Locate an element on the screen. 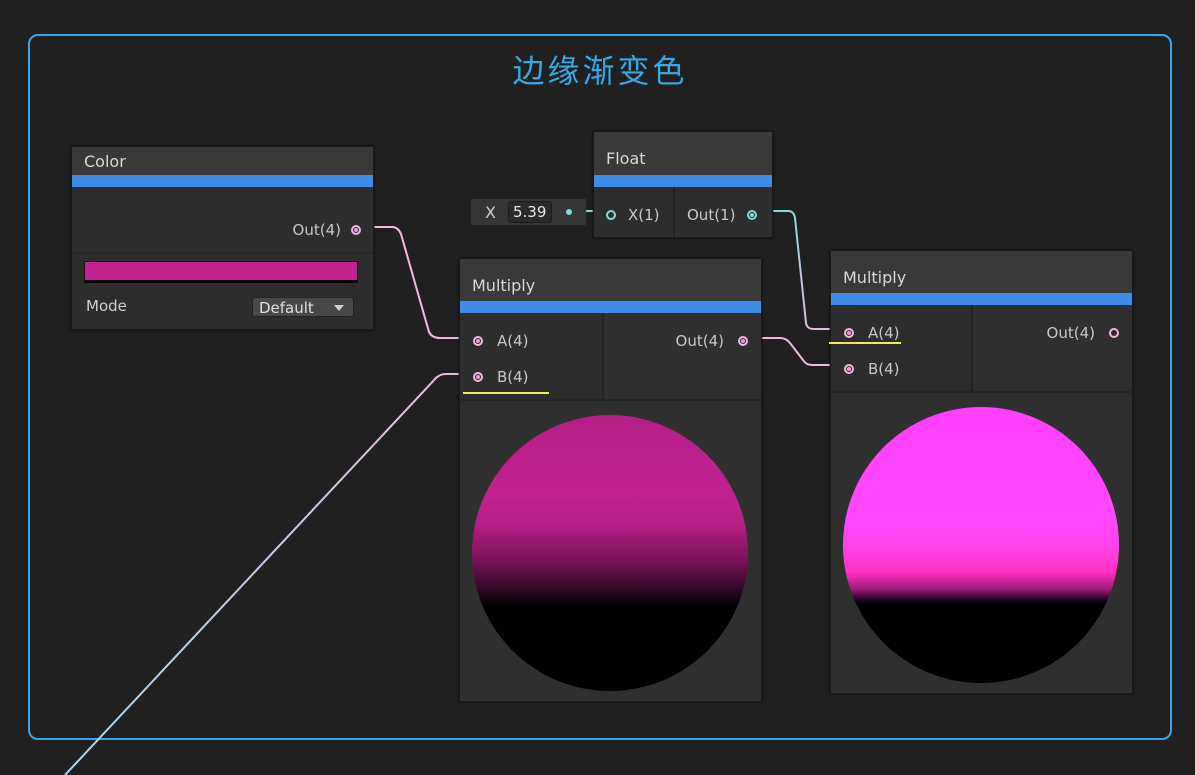  mode-dropdown: Default is located at coordinates (303, 307).